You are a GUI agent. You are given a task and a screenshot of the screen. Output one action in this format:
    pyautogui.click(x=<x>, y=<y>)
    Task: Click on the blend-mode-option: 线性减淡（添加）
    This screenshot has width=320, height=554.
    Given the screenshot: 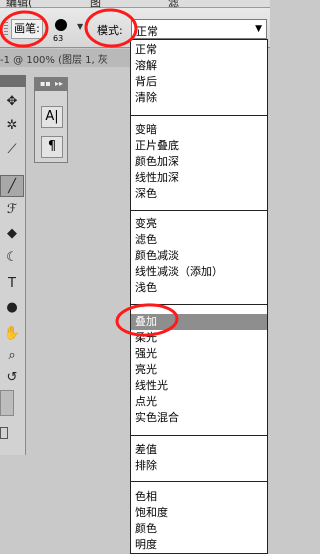 What is the action you would take?
    pyautogui.click(x=199, y=272)
    